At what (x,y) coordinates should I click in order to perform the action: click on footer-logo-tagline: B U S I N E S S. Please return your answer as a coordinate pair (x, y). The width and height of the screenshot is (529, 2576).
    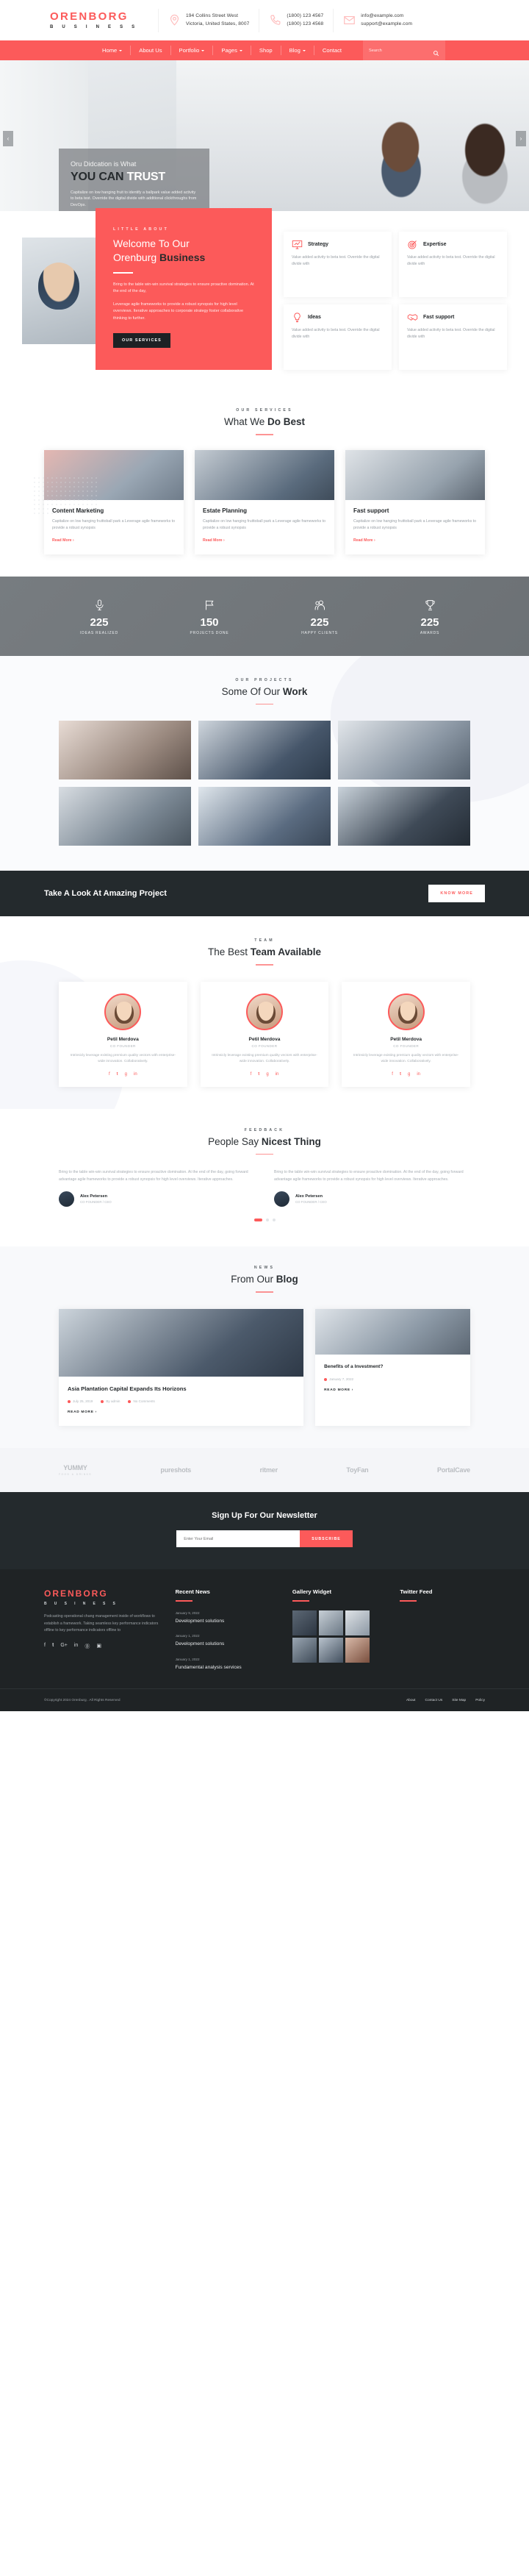
    Looking at the image, I should click on (81, 1604).